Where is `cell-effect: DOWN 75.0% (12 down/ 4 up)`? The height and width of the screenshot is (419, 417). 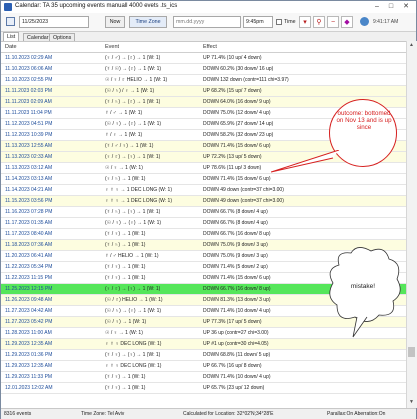 cell-effect: DOWN 75.0% (12 down/ 4 up) is located at coordinates (237, 113).